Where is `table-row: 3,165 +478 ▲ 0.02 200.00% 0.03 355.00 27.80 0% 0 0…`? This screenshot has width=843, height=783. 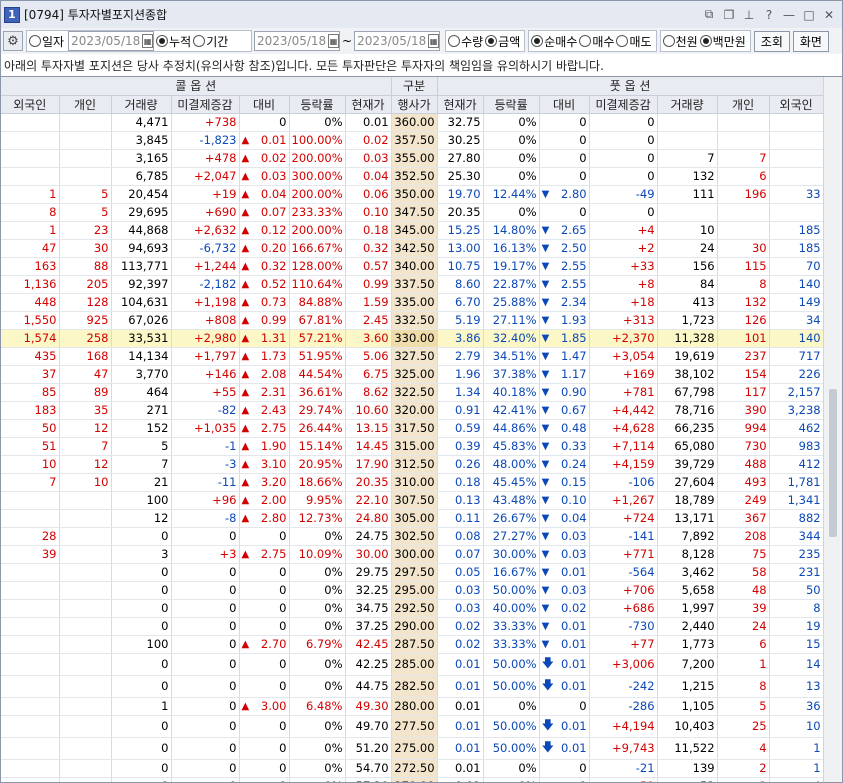 table-row: 3,165 +478 ▲ 0.02 200.00% 0.03 355.00 27.80 0% 0 0… is located at coordinates (412, 158).